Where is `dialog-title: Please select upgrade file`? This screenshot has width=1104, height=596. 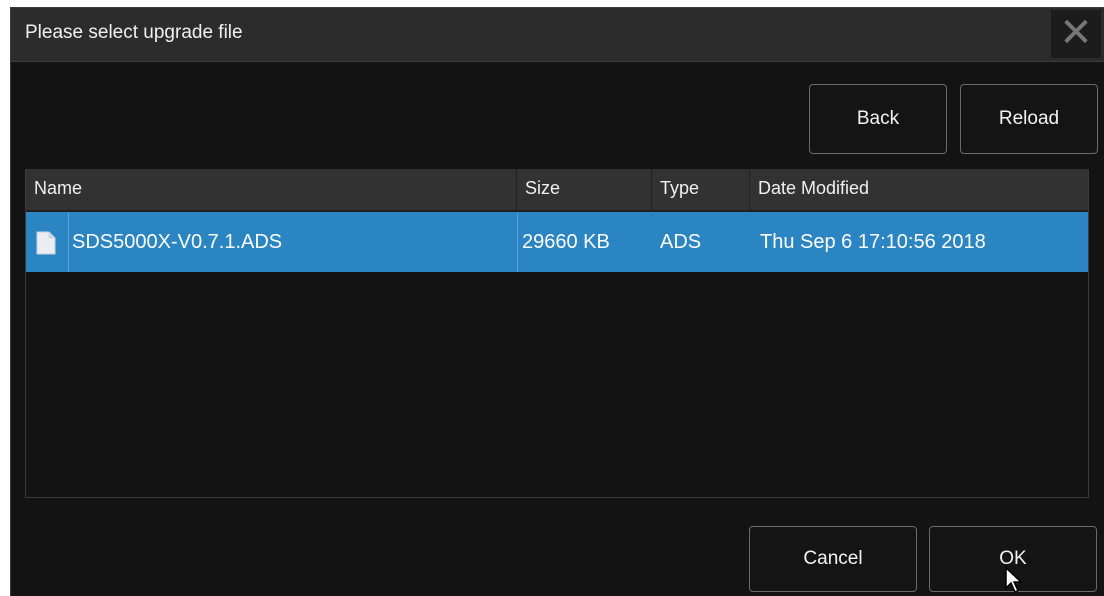 dialog-title: Please select upgrade file is located at coordinates (134, 32).